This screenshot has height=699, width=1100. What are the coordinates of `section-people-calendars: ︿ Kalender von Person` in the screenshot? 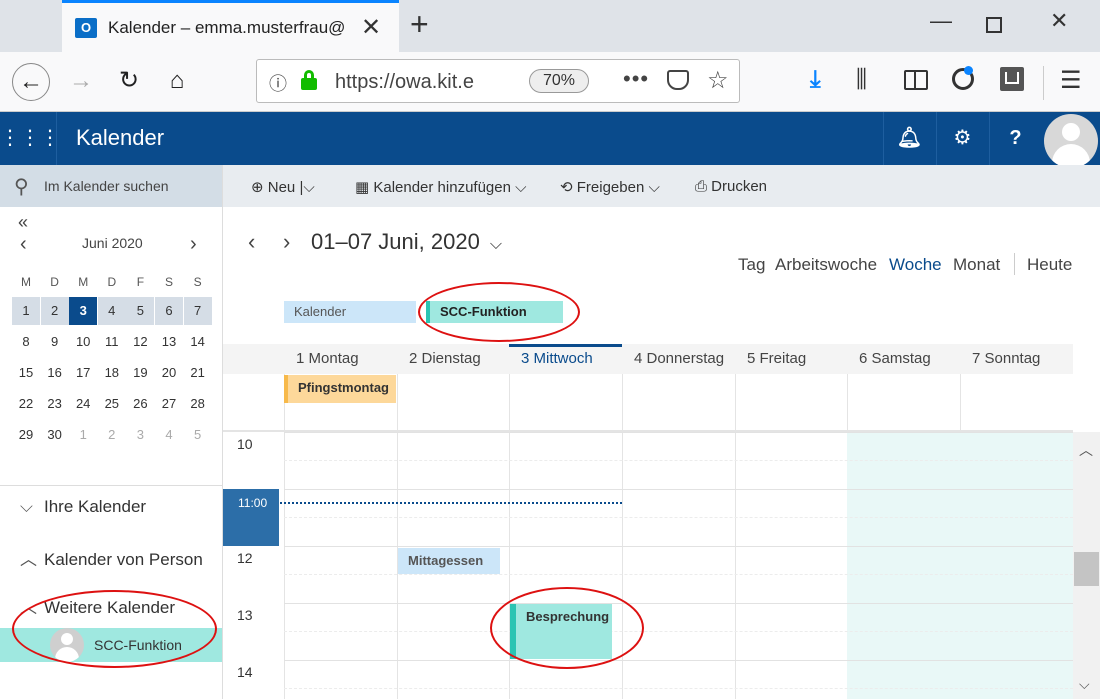 It's located at (111, 557).